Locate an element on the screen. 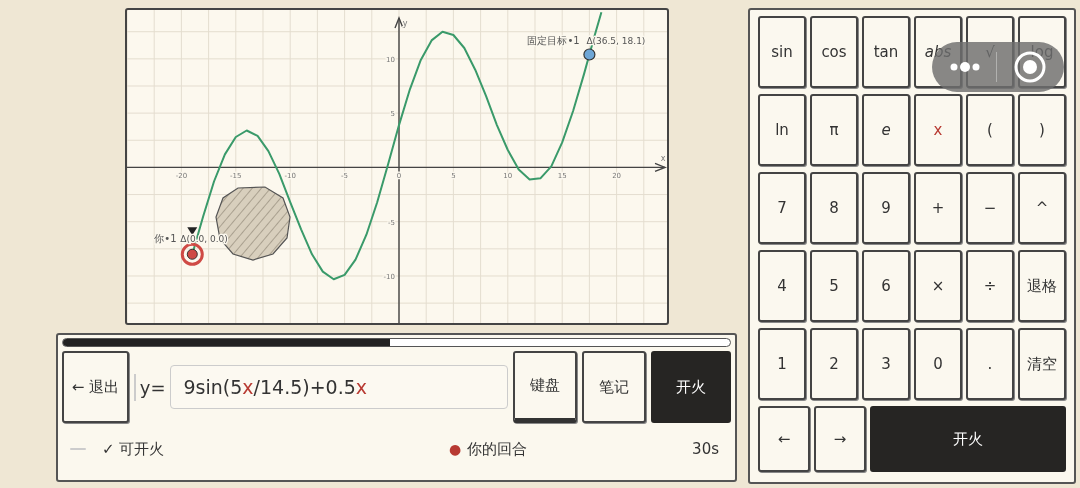 The width and height of the screenshot is (1080, 488). tool-tab: 笔记 is located at coordinates (614, 387).